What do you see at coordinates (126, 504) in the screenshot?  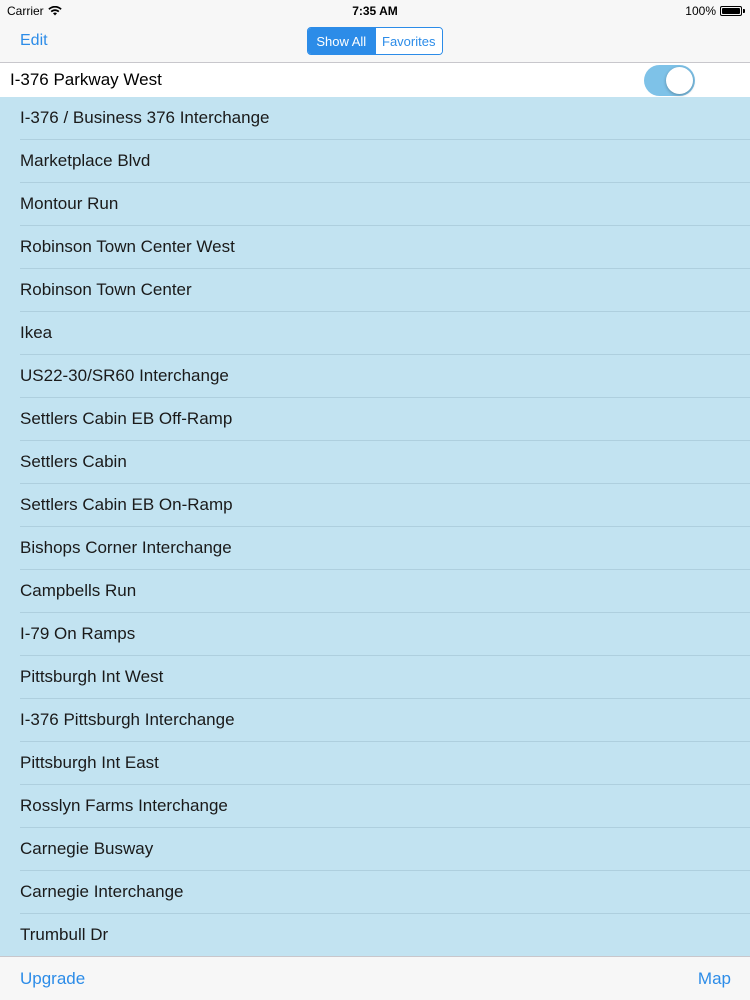 I see `list-item-label: Settlers Cabin EB On-Ramp` at bounding box center [126, 504].